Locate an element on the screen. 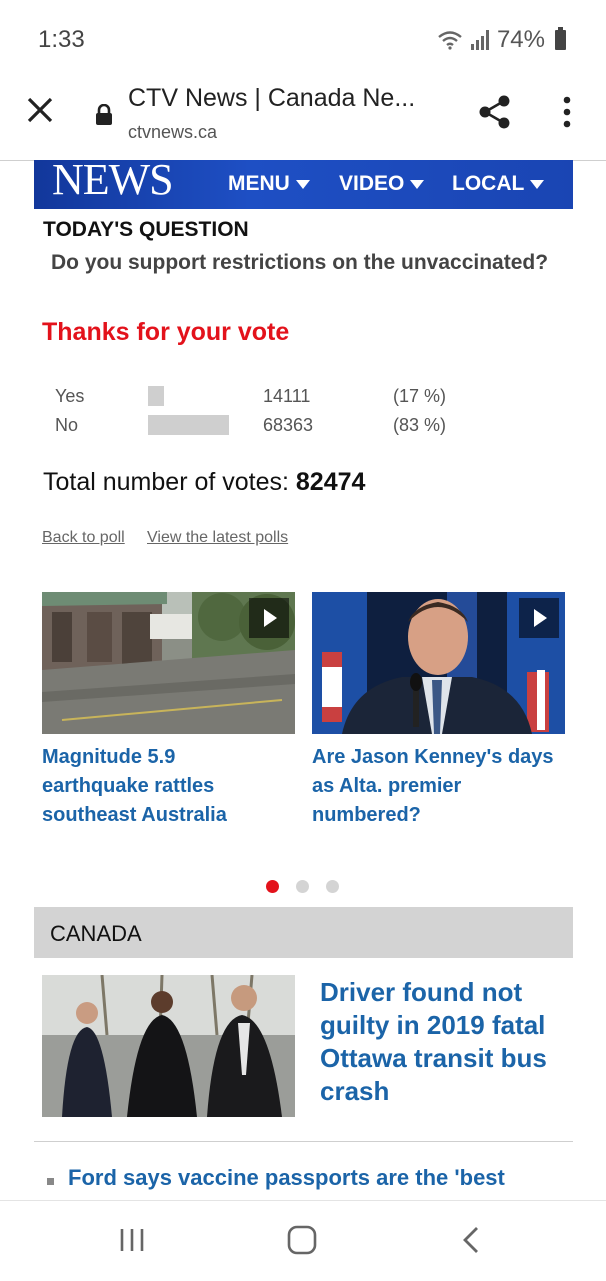 This screenshot has width=606, height=1281. recents-icon is located at coordinates (132, 1240).